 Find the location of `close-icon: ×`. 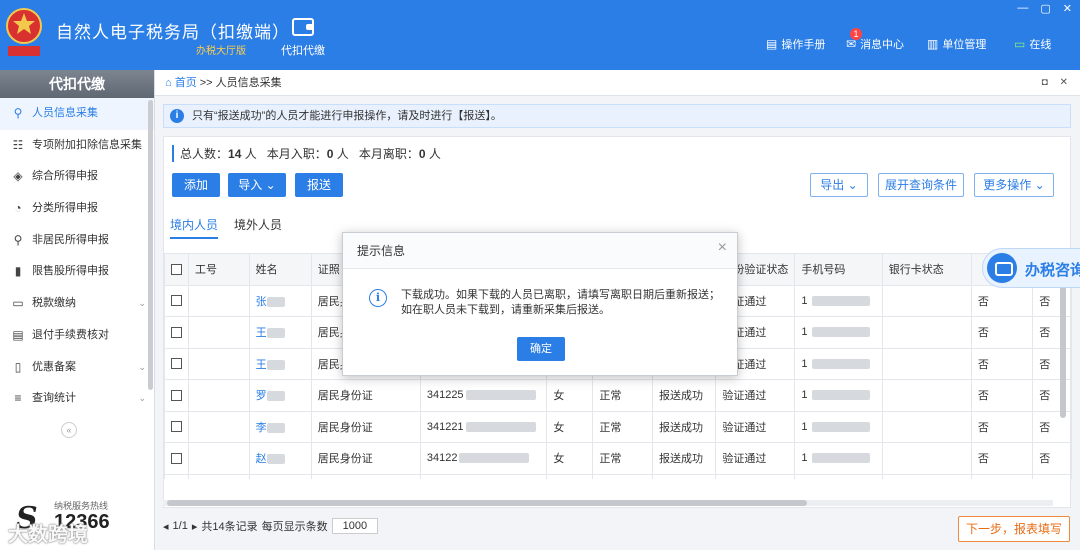

close-icon: × is located at coordinates (722, 248).